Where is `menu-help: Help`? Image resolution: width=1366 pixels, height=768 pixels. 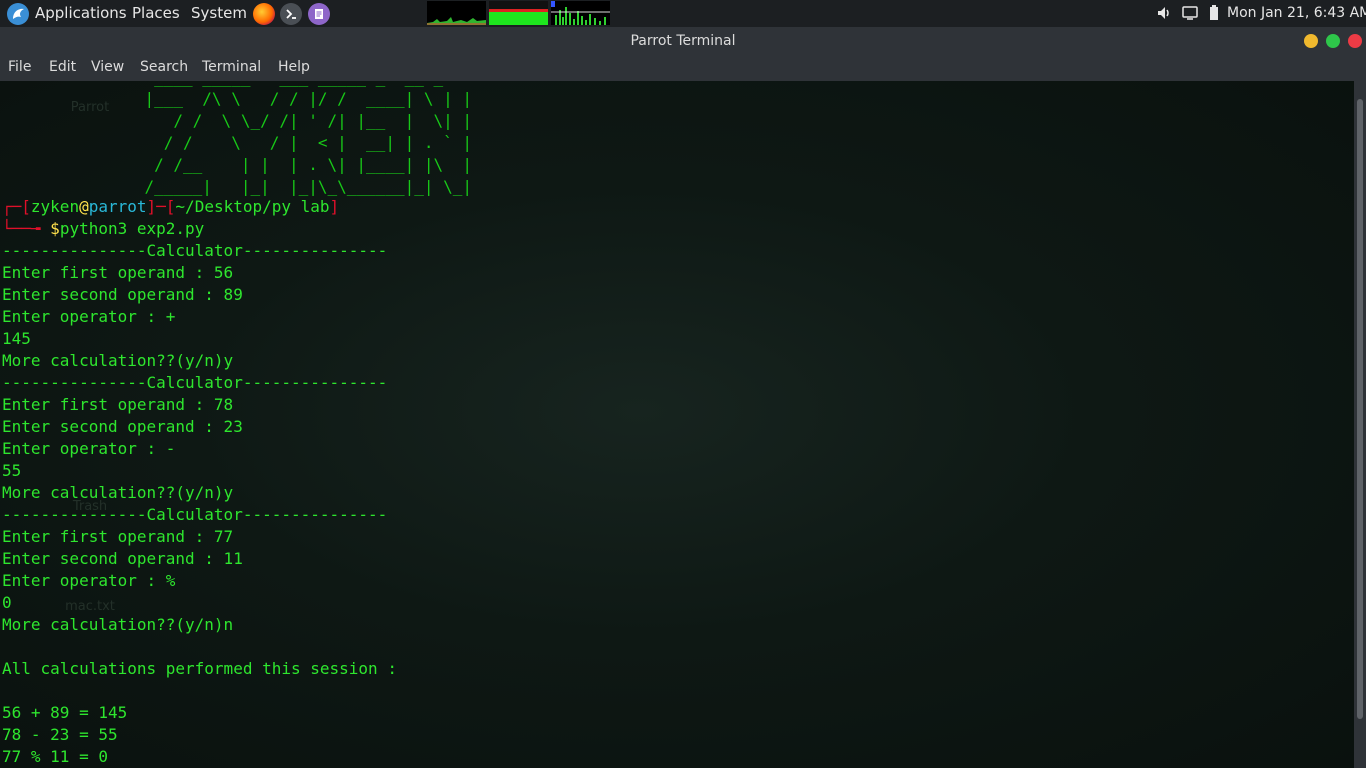 menu-help: Help is located at coordinates (294, 67).